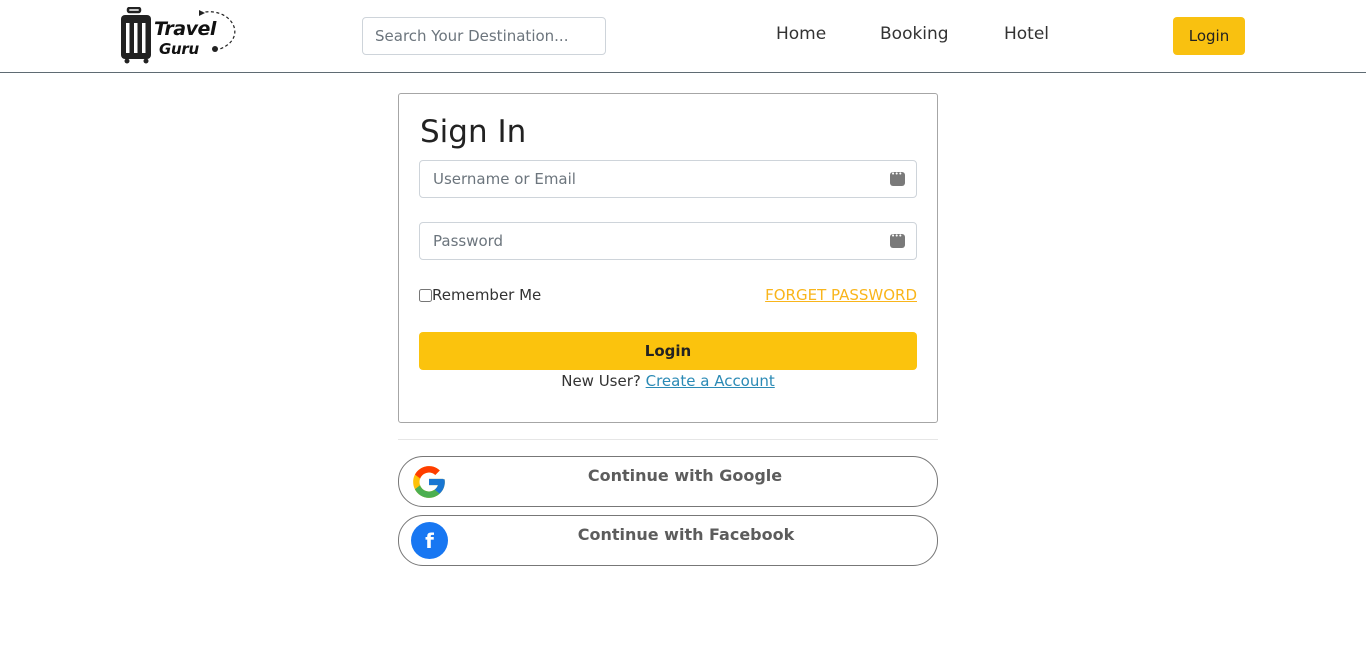 The height and width of the screenshot is (663, 1366). I want to click on forget-password-link: FORGET PASSWORD, so click(841, 295).